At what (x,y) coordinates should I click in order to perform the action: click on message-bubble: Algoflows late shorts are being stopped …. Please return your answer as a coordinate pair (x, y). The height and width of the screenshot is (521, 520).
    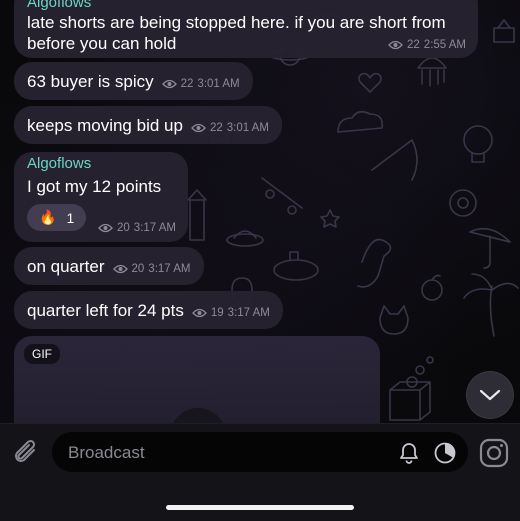
    Looking at the image, I should click on (246, 29).